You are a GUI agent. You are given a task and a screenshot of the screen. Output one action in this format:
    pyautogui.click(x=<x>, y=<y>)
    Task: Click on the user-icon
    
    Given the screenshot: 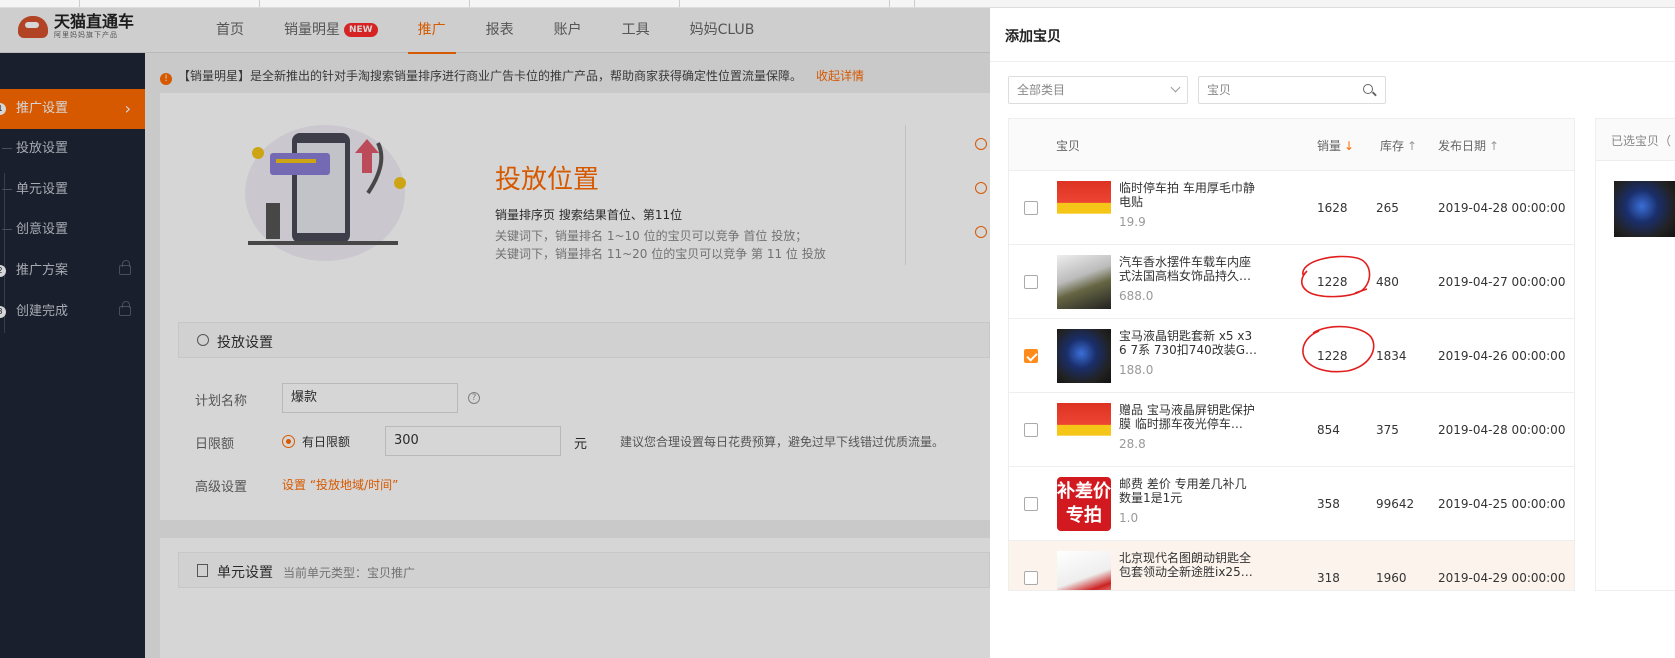 What is the action you would take?
    pyautogui.click(x=981, y=188)
    